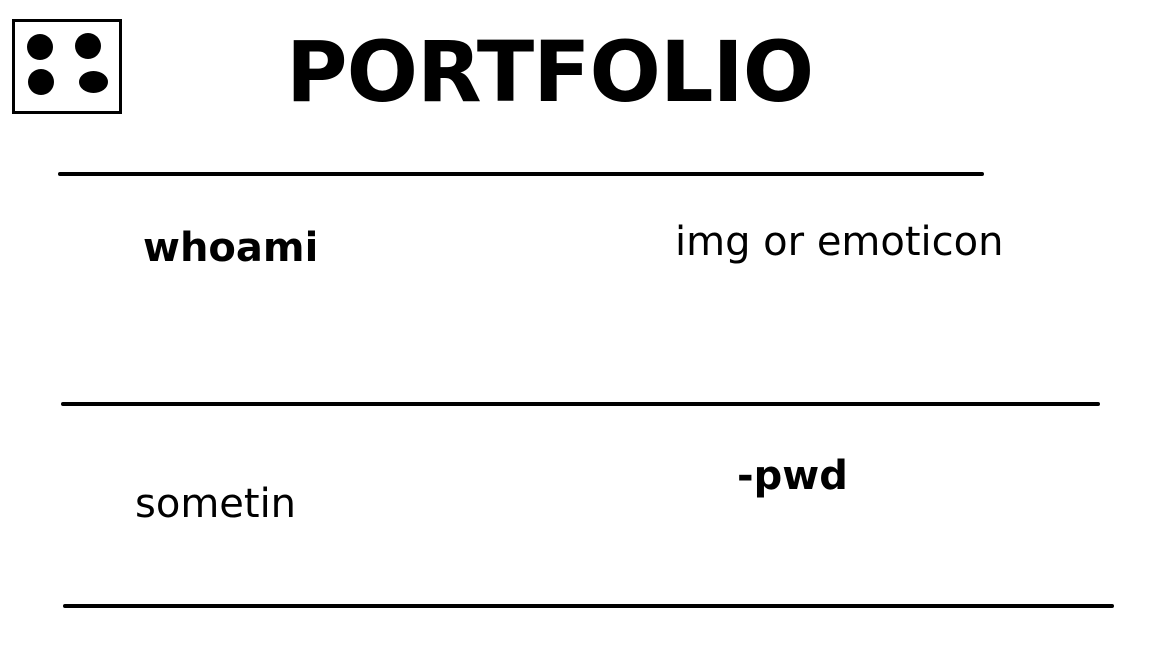  Describe the element at coordinates (792, 476) in the screenshot. I see `pwd-label: -pwd` at that location.